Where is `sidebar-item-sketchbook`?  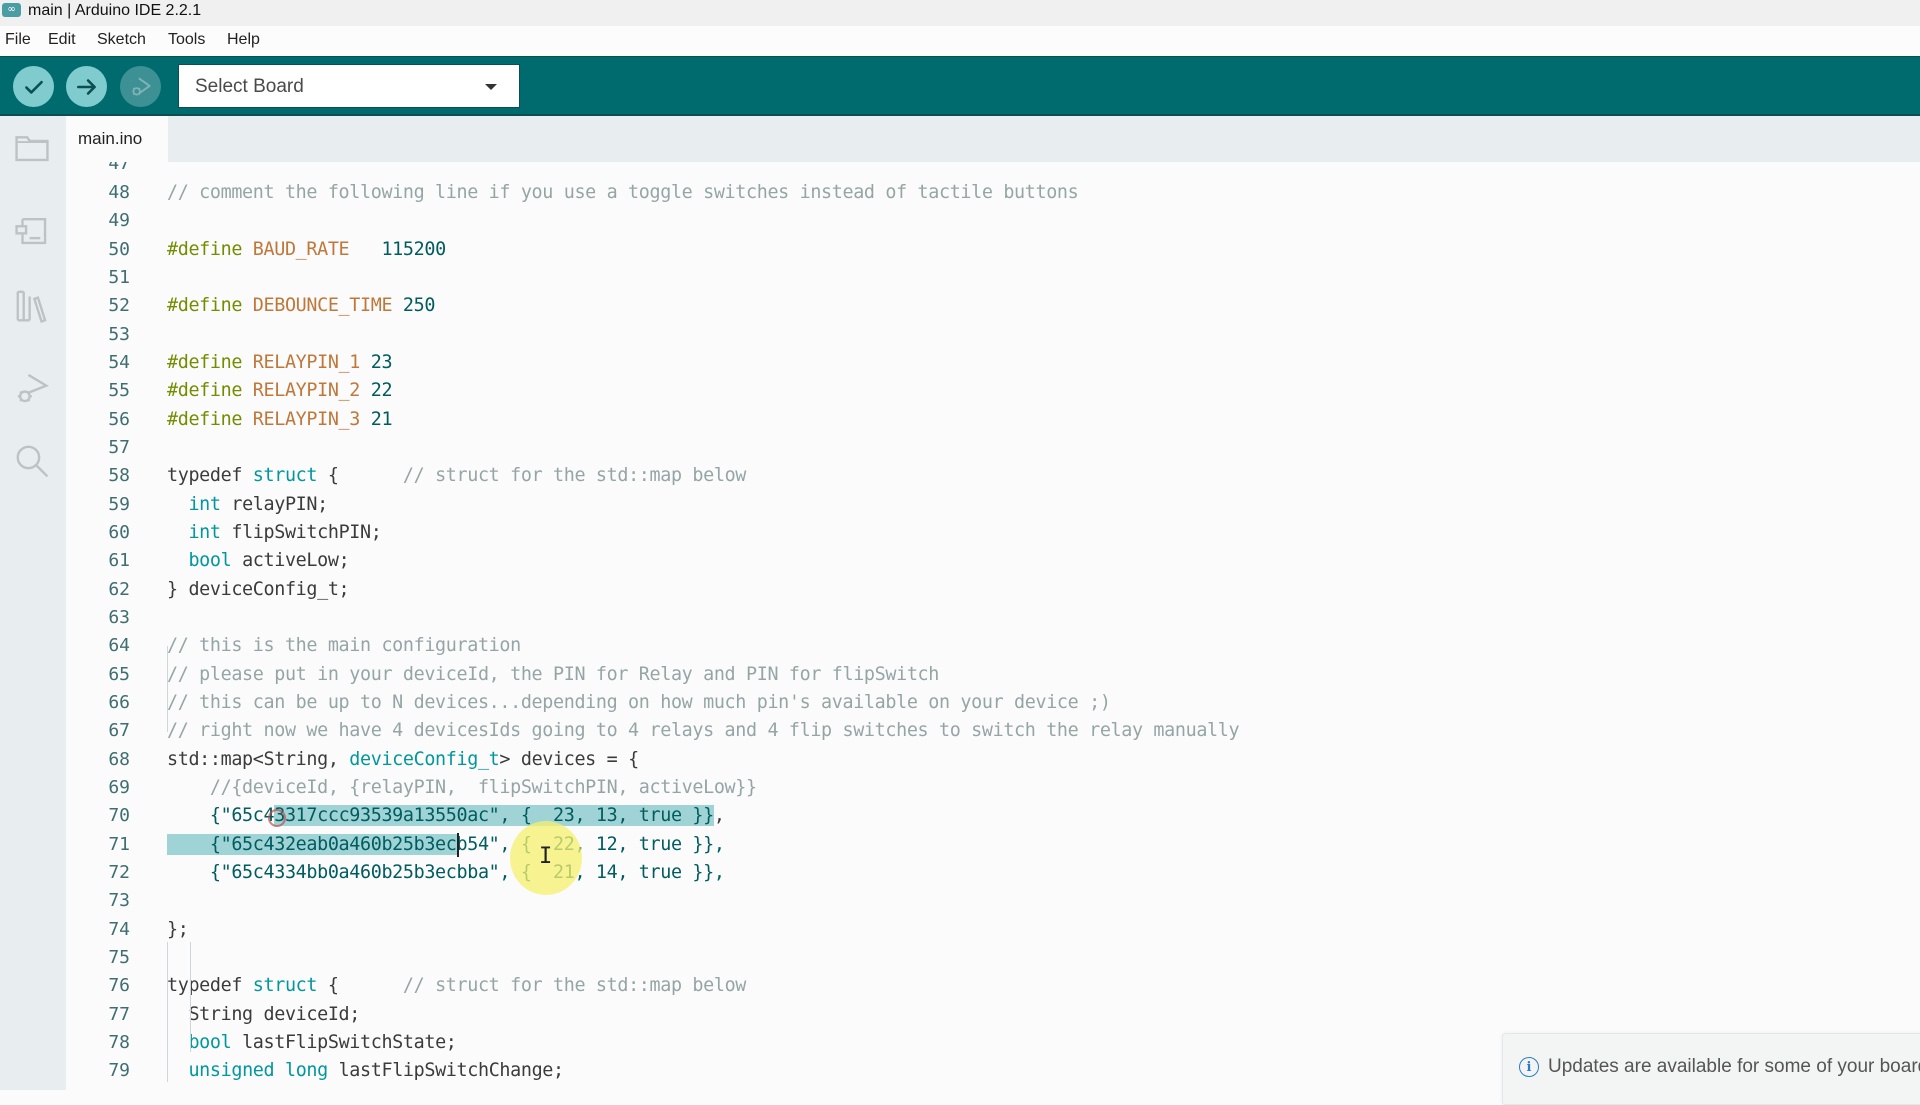
sidebar-item-sketchbook is located at coordinates (32, 148).